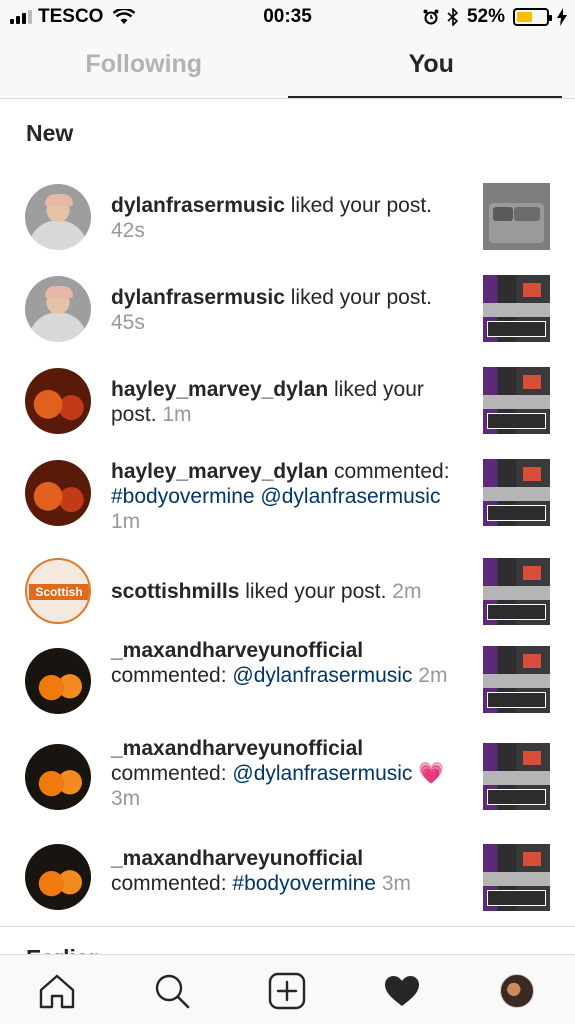 This screenshot has width=575, height=1024. I want to click on nav-add-button, so click(287, 991).